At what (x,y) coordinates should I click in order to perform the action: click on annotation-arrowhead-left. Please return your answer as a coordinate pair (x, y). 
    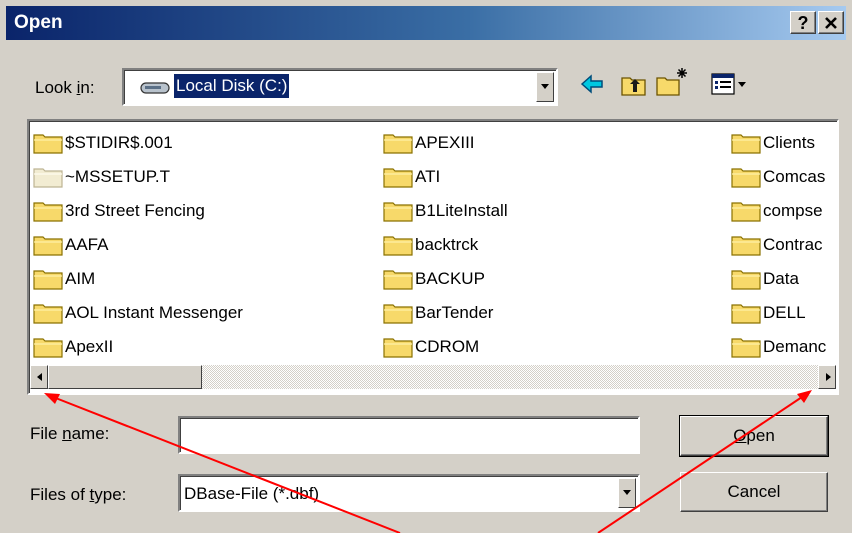
    Looking at the image, I should click on (52, 398).